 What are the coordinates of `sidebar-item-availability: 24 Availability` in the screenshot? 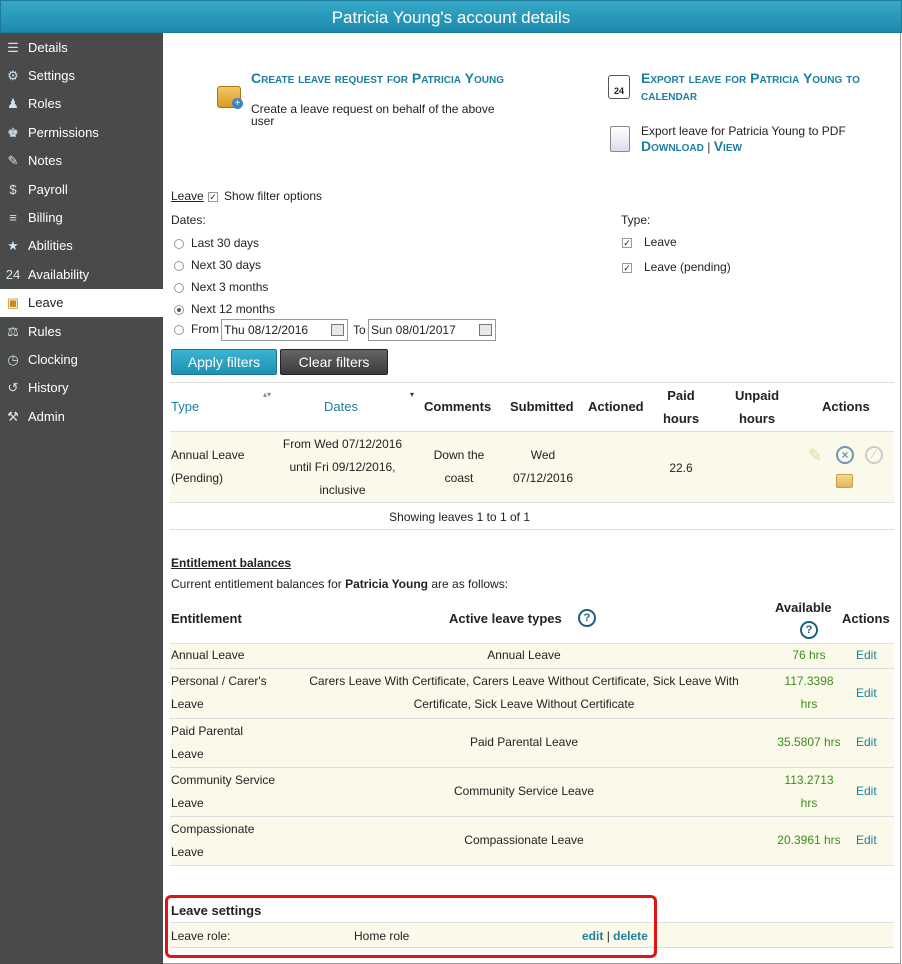 It's located at (81, 274).